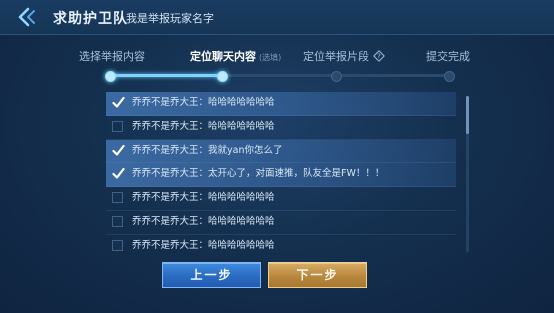  Describe the element at coordinates (467, 115) in the screenshot. I see `scrollbar-thumb` at that location.